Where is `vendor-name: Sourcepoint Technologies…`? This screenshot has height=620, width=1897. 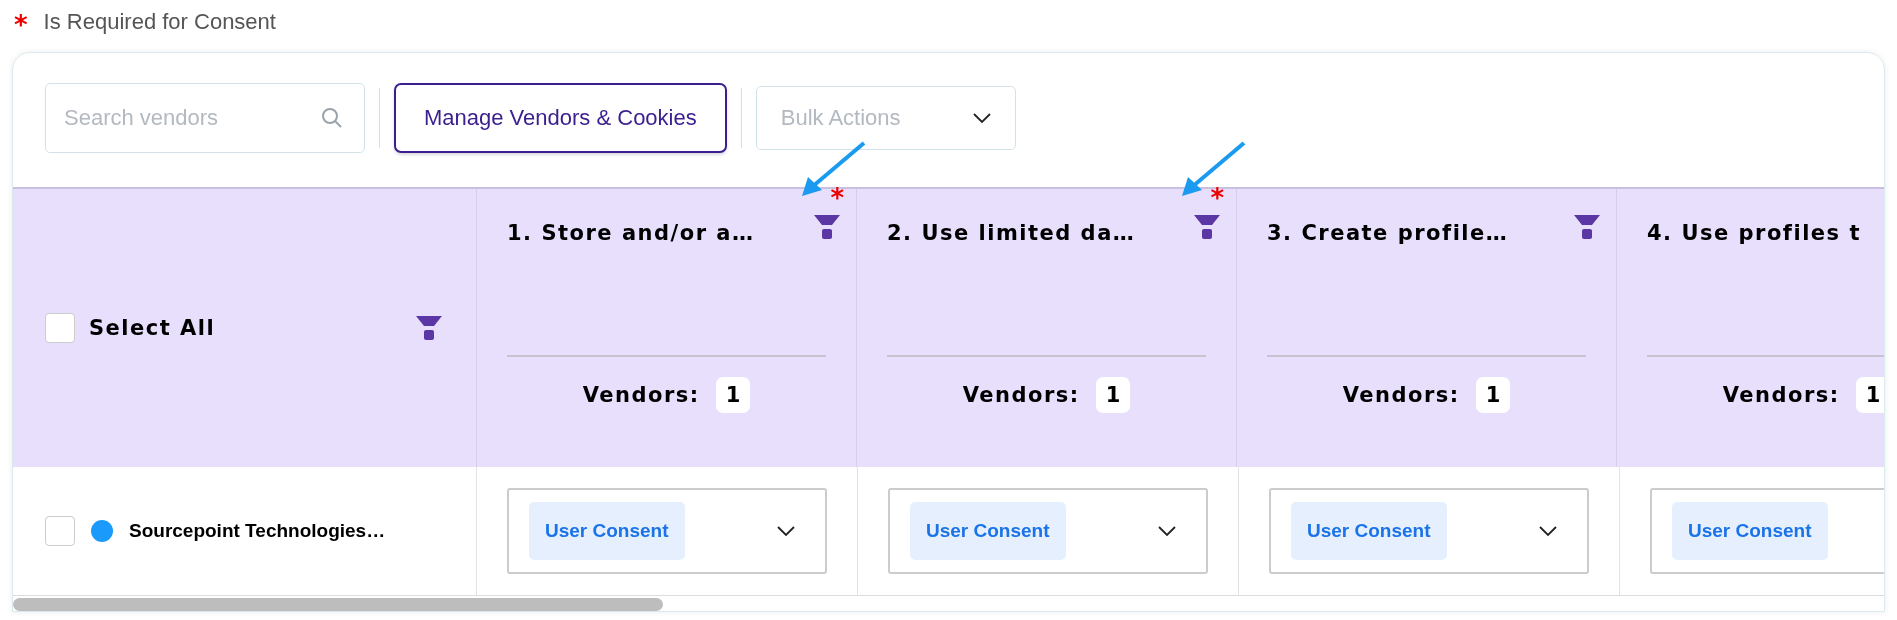 vendor-name: Sourcepoint Technologies… is located at coordinates (257, 531).